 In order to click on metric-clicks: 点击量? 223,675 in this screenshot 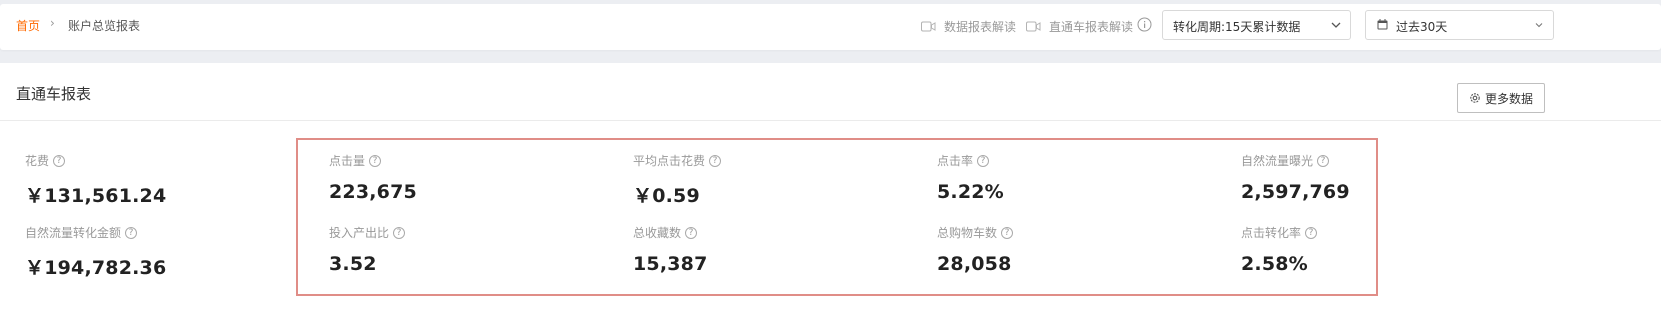, I will do `click(373, 177)`.